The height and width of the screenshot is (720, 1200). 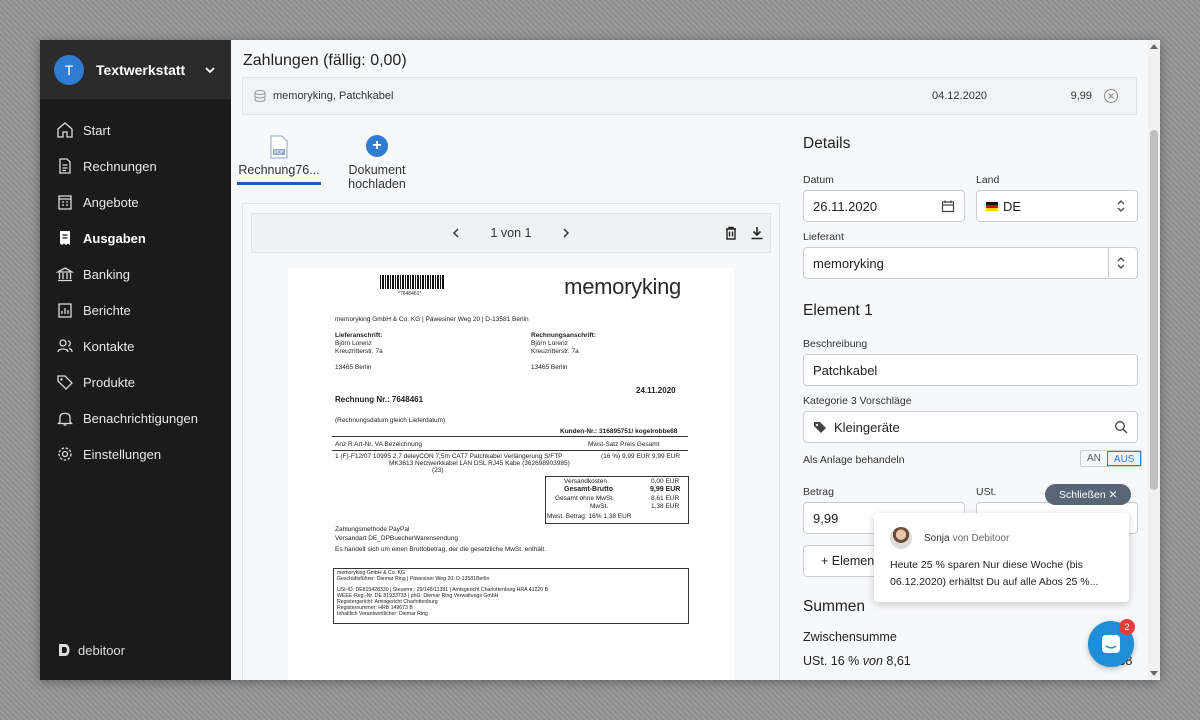 I want to click on company-switcher: T Textwerkstatt, so click(x=135, y=69).